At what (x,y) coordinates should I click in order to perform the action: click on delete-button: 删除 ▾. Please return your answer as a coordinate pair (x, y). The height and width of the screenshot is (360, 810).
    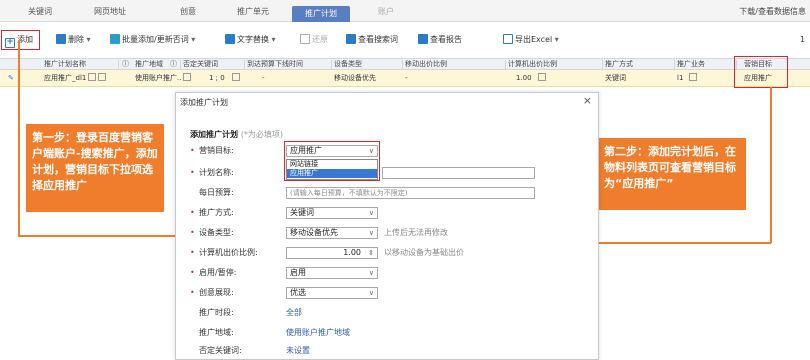
    Looking at the image, I should click on (73, 40).